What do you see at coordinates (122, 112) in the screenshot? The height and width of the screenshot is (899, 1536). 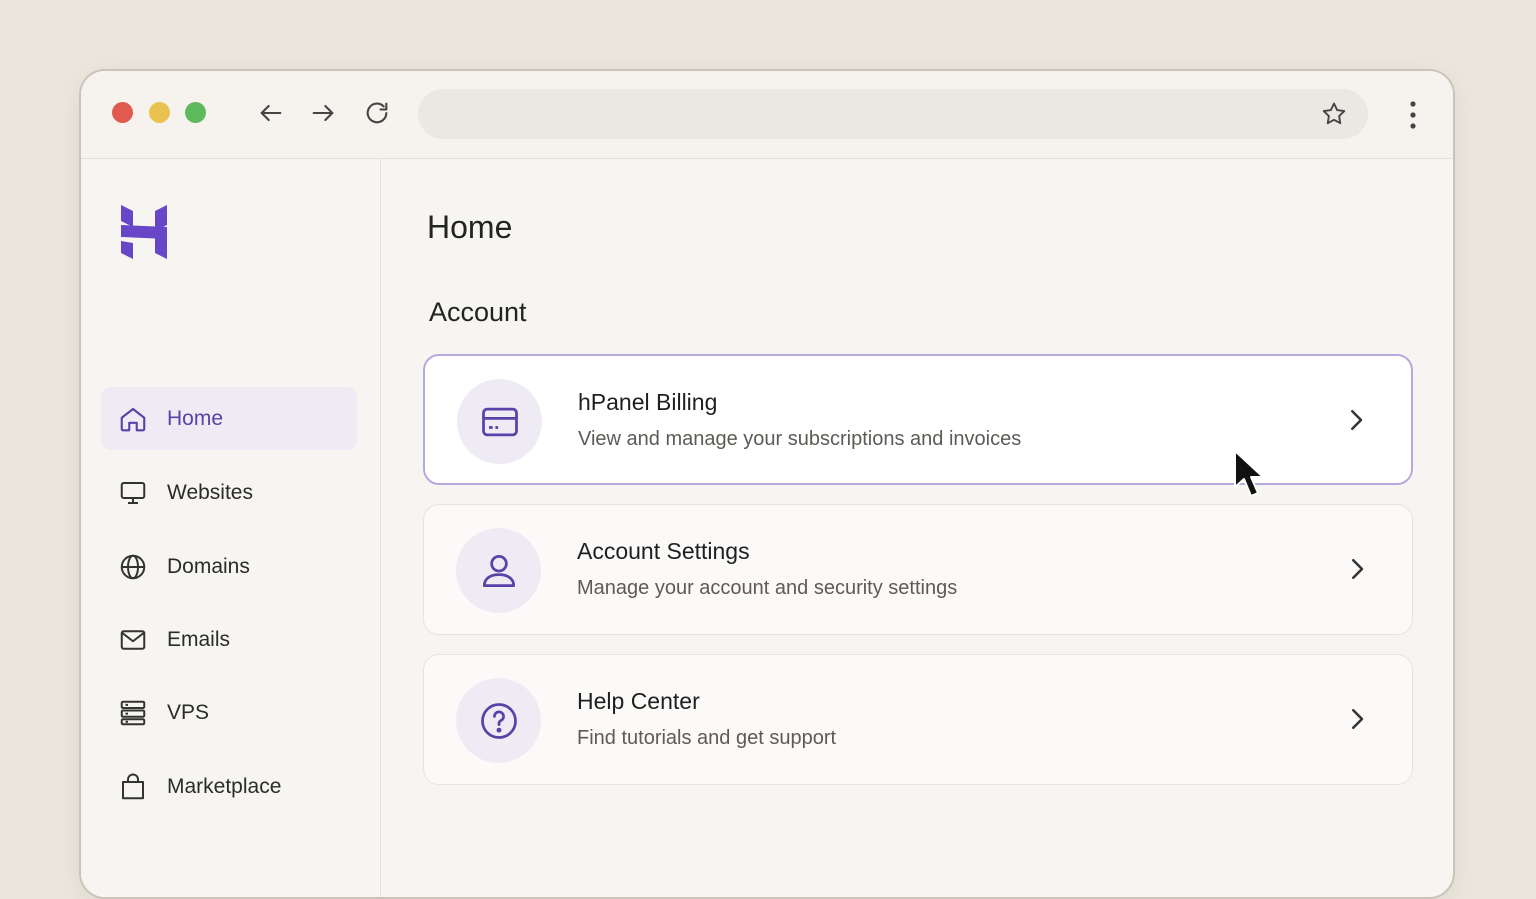 I see `close-window-button` at bounding box center [122, 112].